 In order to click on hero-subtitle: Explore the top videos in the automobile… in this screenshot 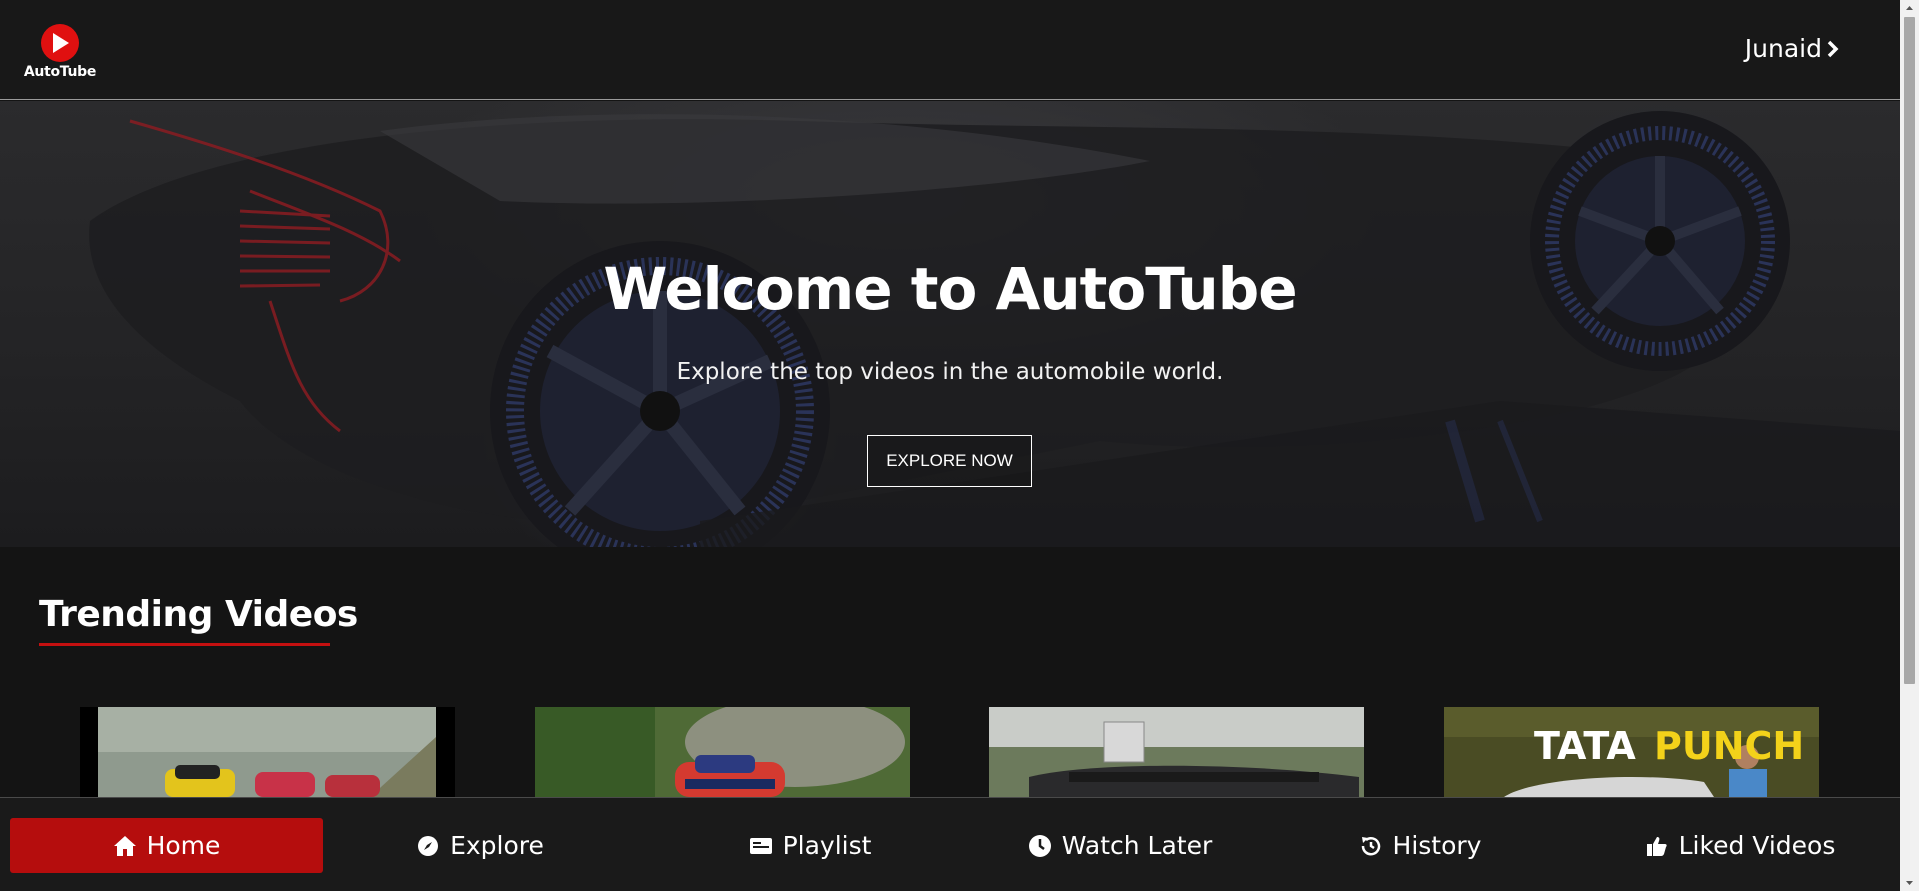, I will do `click(950, 372)`.